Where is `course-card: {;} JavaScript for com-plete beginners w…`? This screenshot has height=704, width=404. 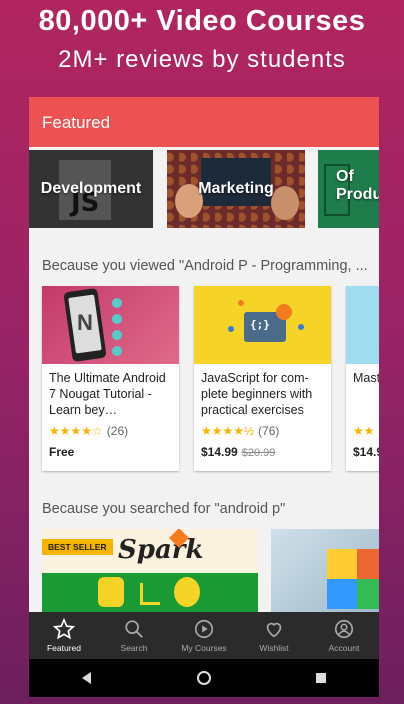
course-card: {;} JavaScript for com-plete beginners w… is located at coordinates (262, 378).